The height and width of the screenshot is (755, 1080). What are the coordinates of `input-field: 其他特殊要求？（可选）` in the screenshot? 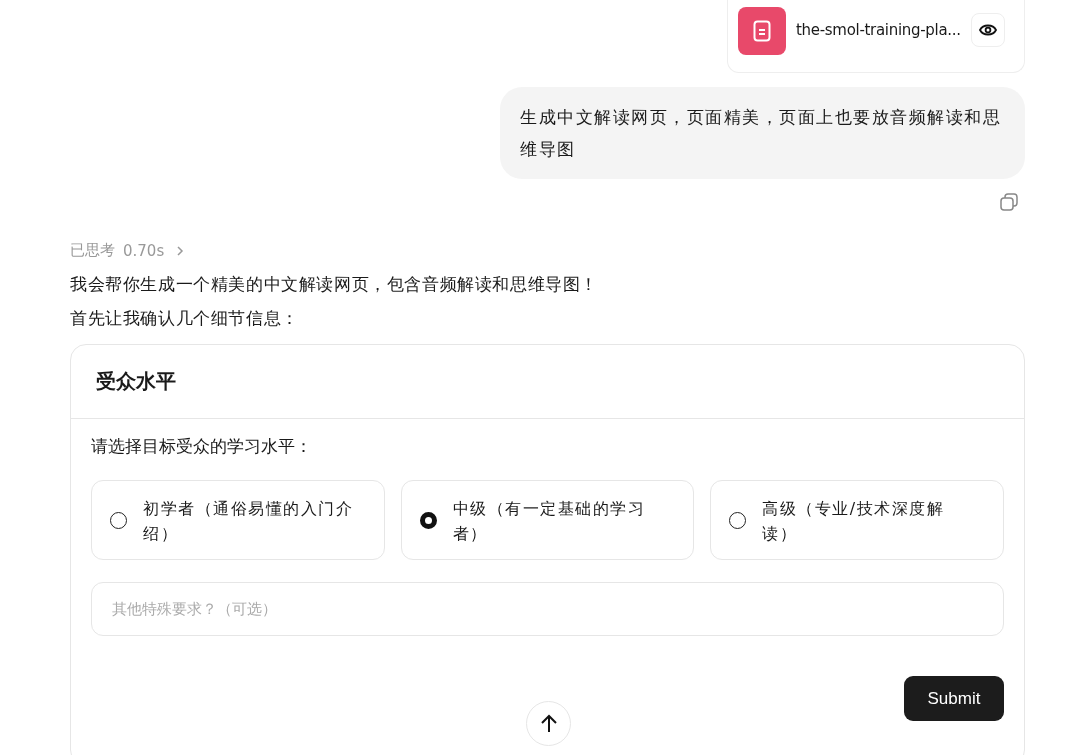 It's located at (547, 609).